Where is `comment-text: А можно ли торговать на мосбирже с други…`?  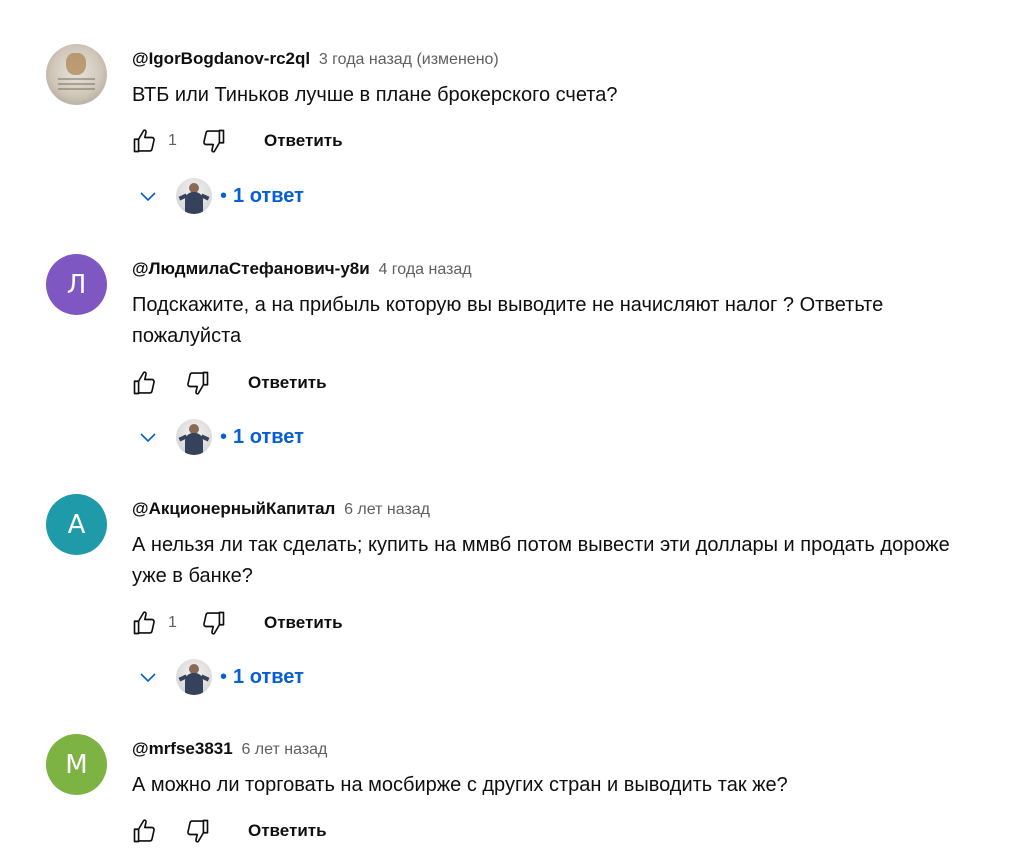
comment-text: А можно ли торговать на мосбирже с други… is located at coordinates (460, 785).